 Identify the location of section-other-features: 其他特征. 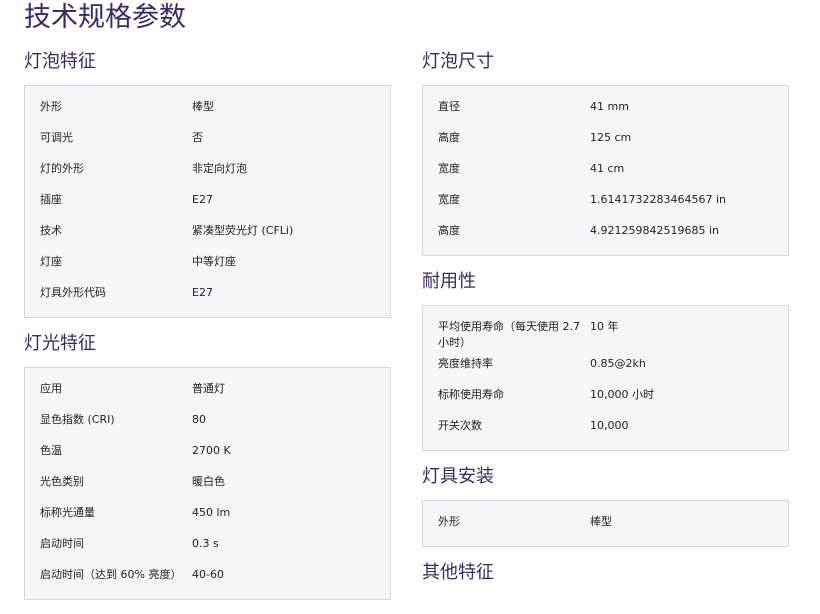
(605, 573).